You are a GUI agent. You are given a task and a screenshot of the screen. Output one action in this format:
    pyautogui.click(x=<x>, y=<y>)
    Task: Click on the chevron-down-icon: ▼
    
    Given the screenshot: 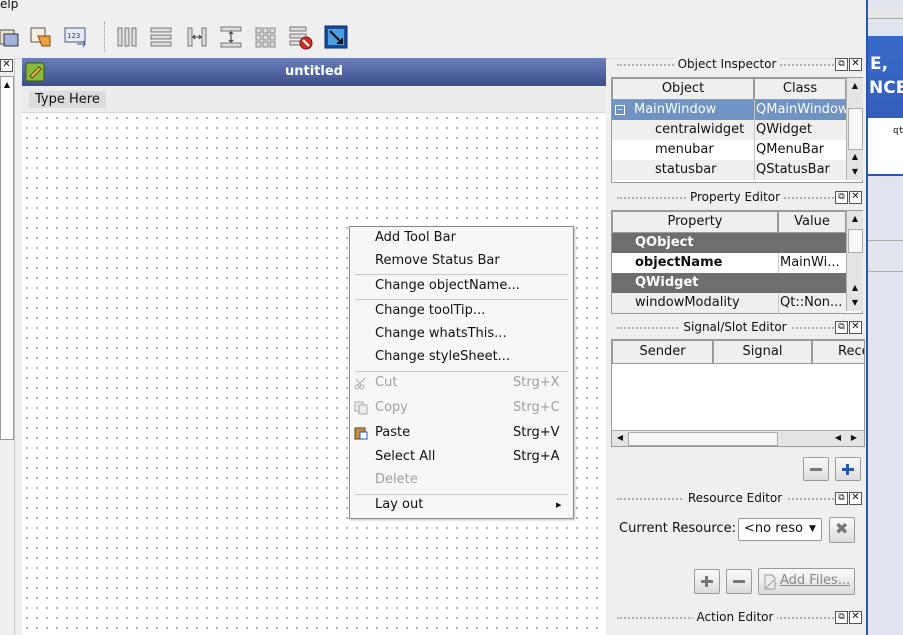 What is the action you would take?
    pyautogui.click(x=812, y=529)
    